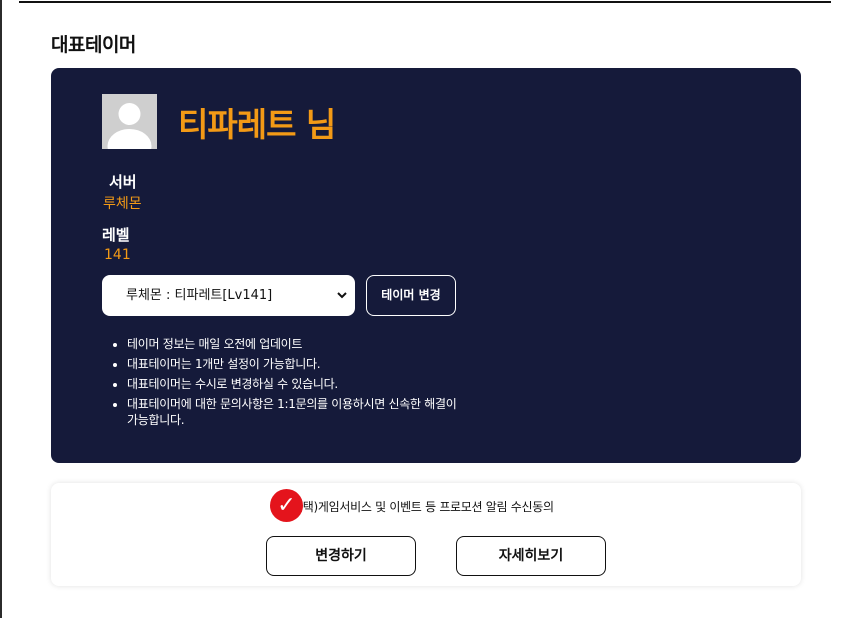 The image size is (849, 618). Describe the element at coordinates (257, 124) in the screenshot. I see `character-name: 티파레트 님` at that location.